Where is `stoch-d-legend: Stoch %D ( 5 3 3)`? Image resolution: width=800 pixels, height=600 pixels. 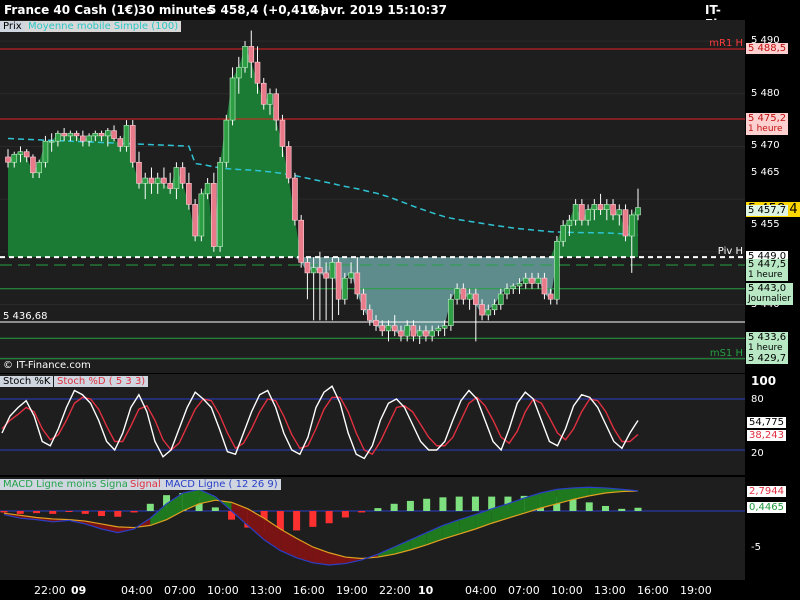 stoch-d-legend: Stoch %D ( 5 3 3) is located at coordinates (101, 381).